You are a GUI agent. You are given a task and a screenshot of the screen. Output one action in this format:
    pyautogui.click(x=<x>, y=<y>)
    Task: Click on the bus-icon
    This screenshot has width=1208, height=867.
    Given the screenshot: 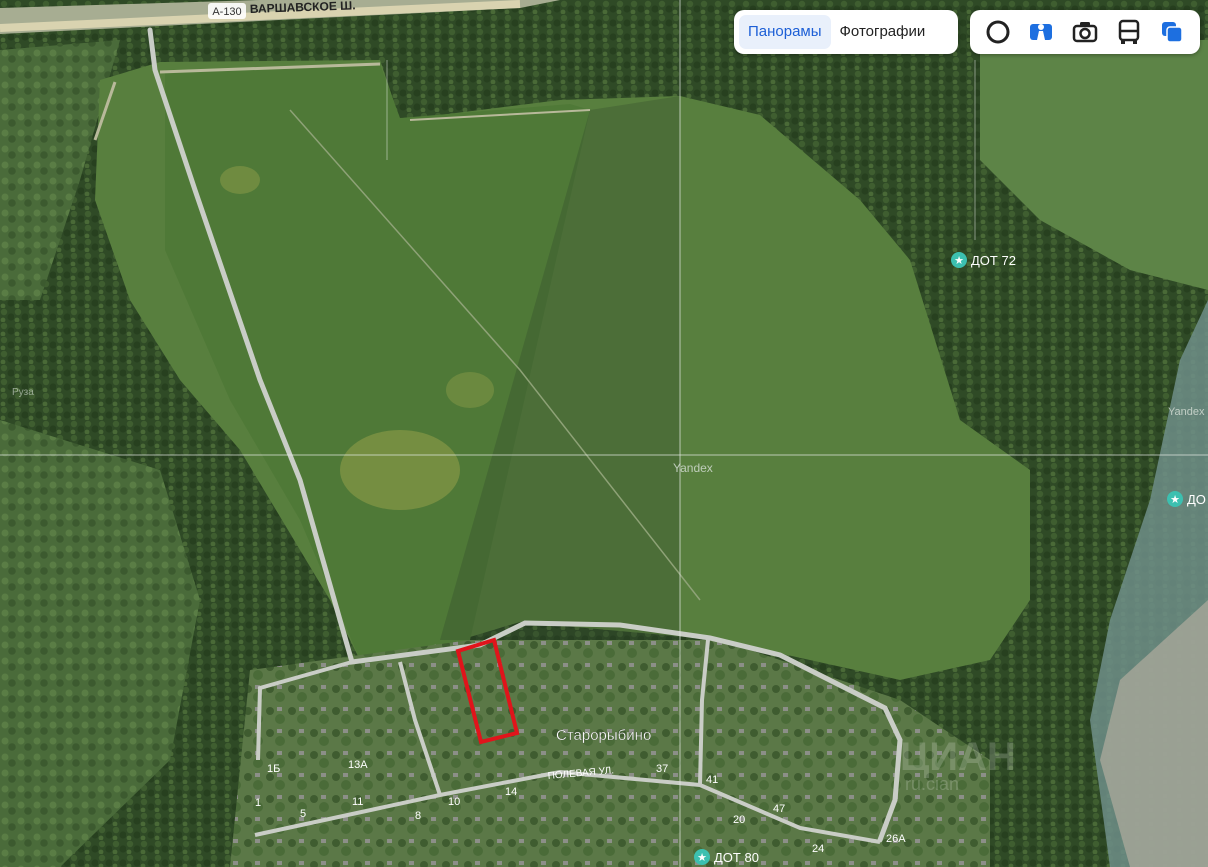 What is the action you would take?
    pyautogui.click(x=1128, y=31)
    